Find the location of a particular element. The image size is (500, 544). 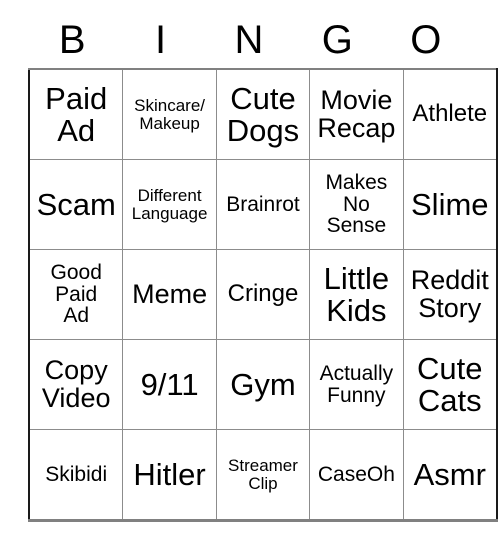

bingo-cell-label: Makes No Sense is located at coordinates (356, 204).